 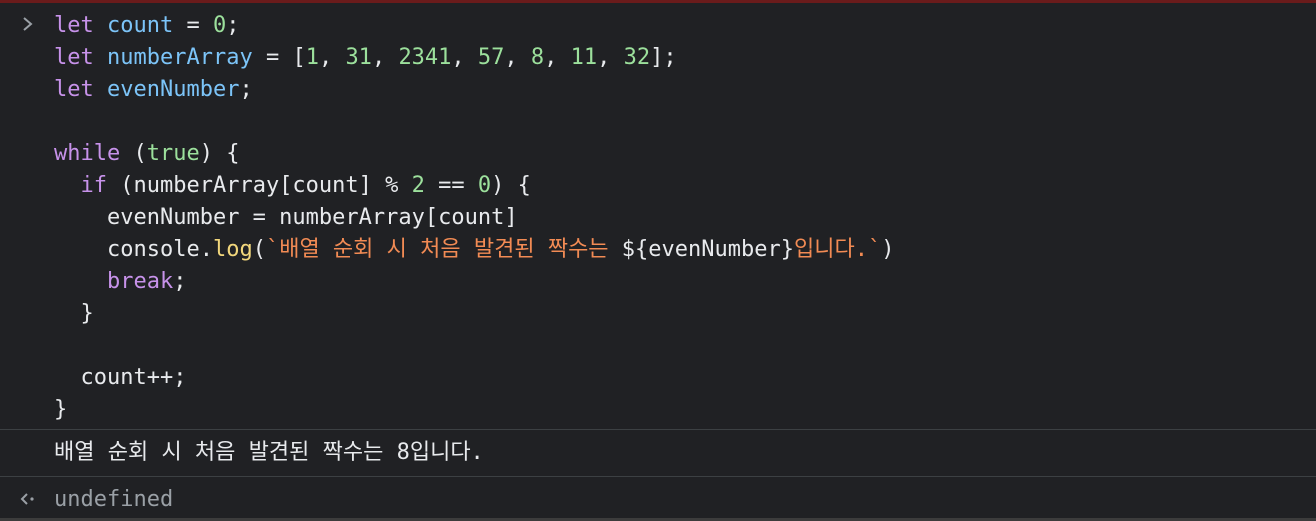 I want to click on code-line-3: let evenNumber;, so click(x=153, y=89).